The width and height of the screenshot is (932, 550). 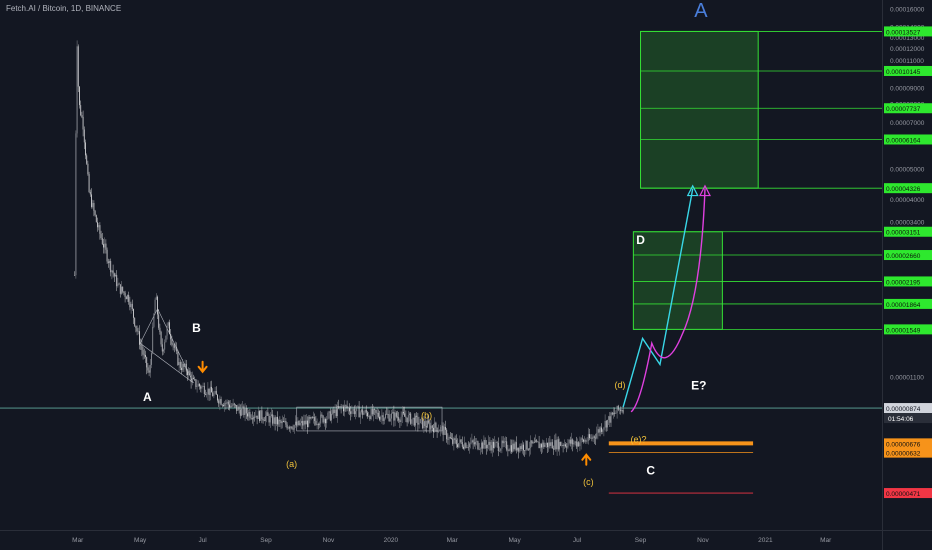 I want to click on wave-label: (d), so click(x=620, y=385).